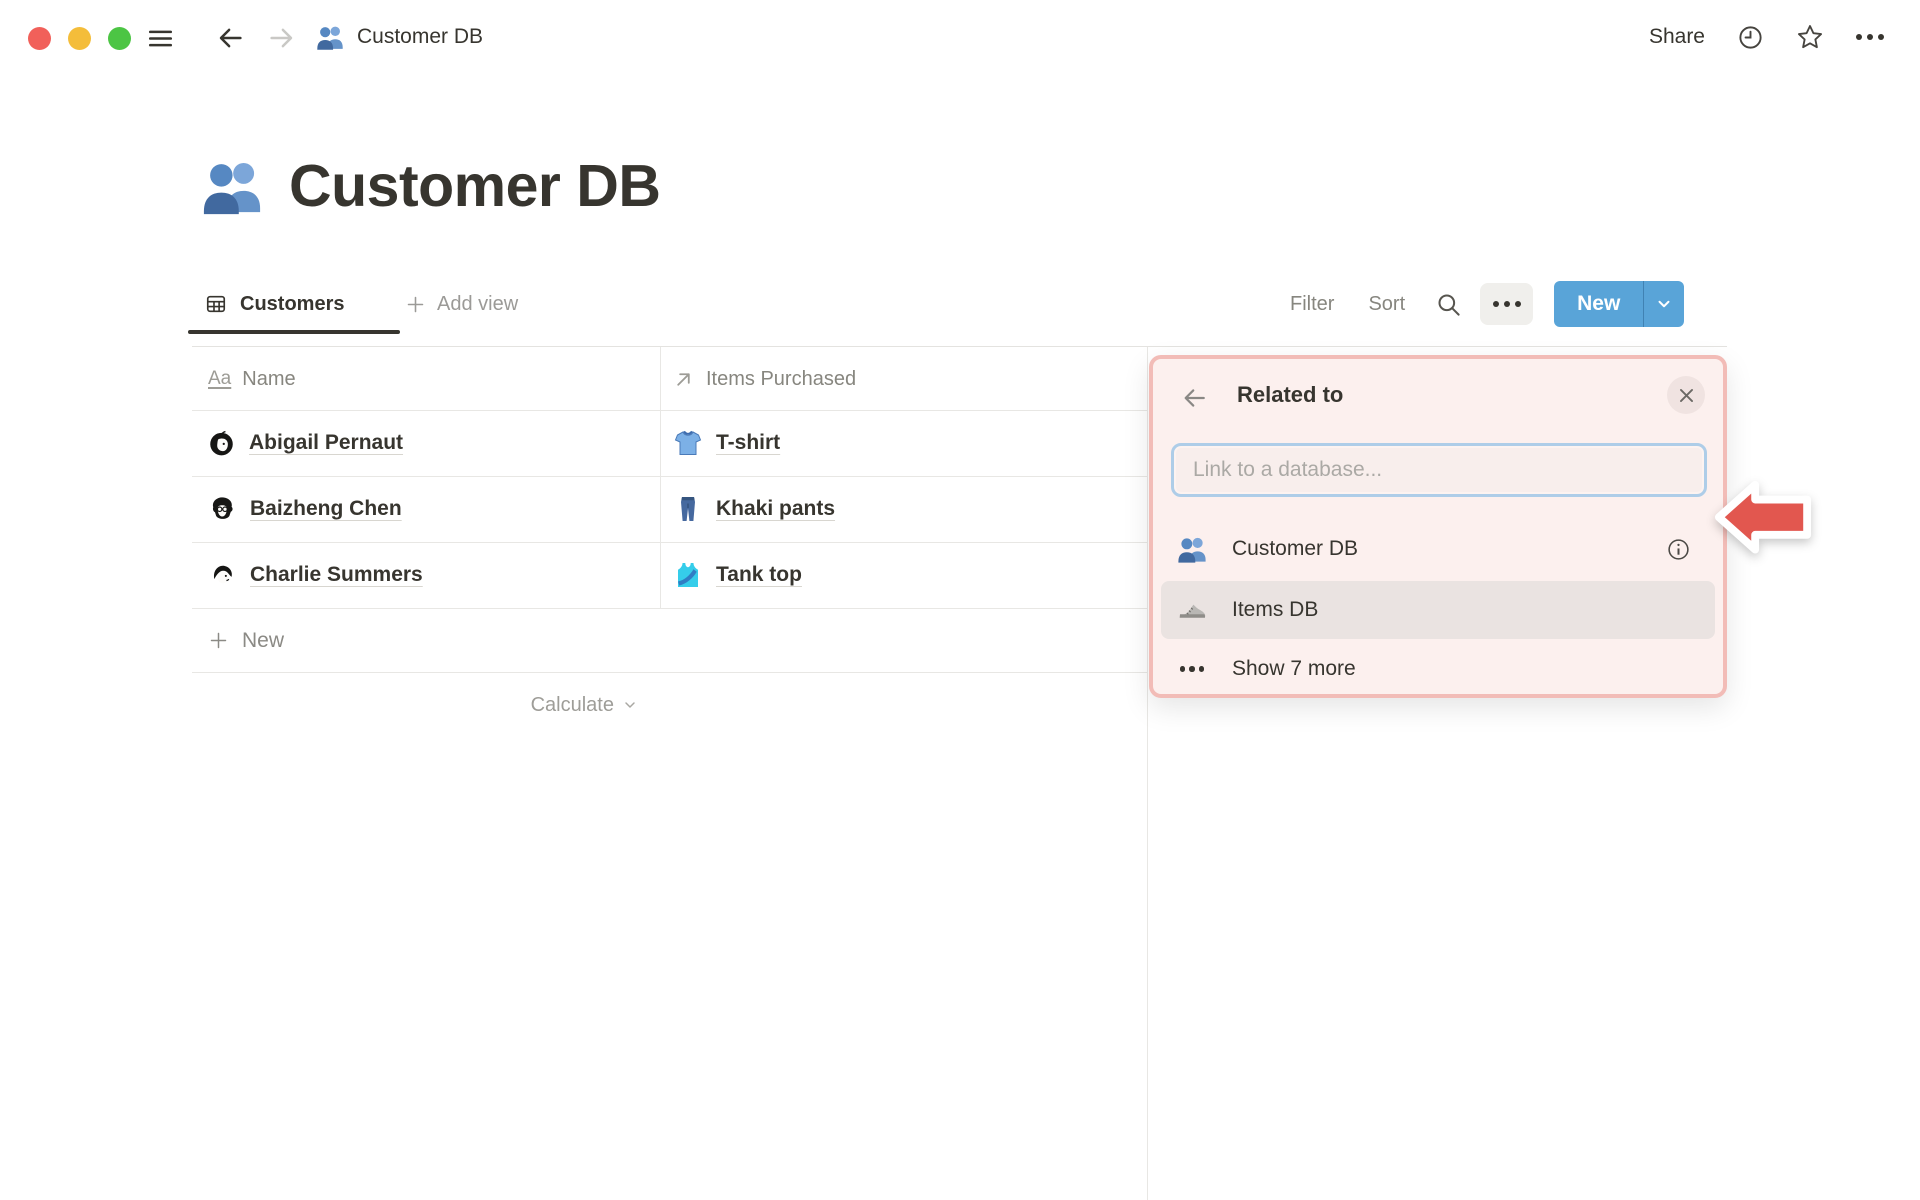  I want to click on column-divider, so click(660, 477).